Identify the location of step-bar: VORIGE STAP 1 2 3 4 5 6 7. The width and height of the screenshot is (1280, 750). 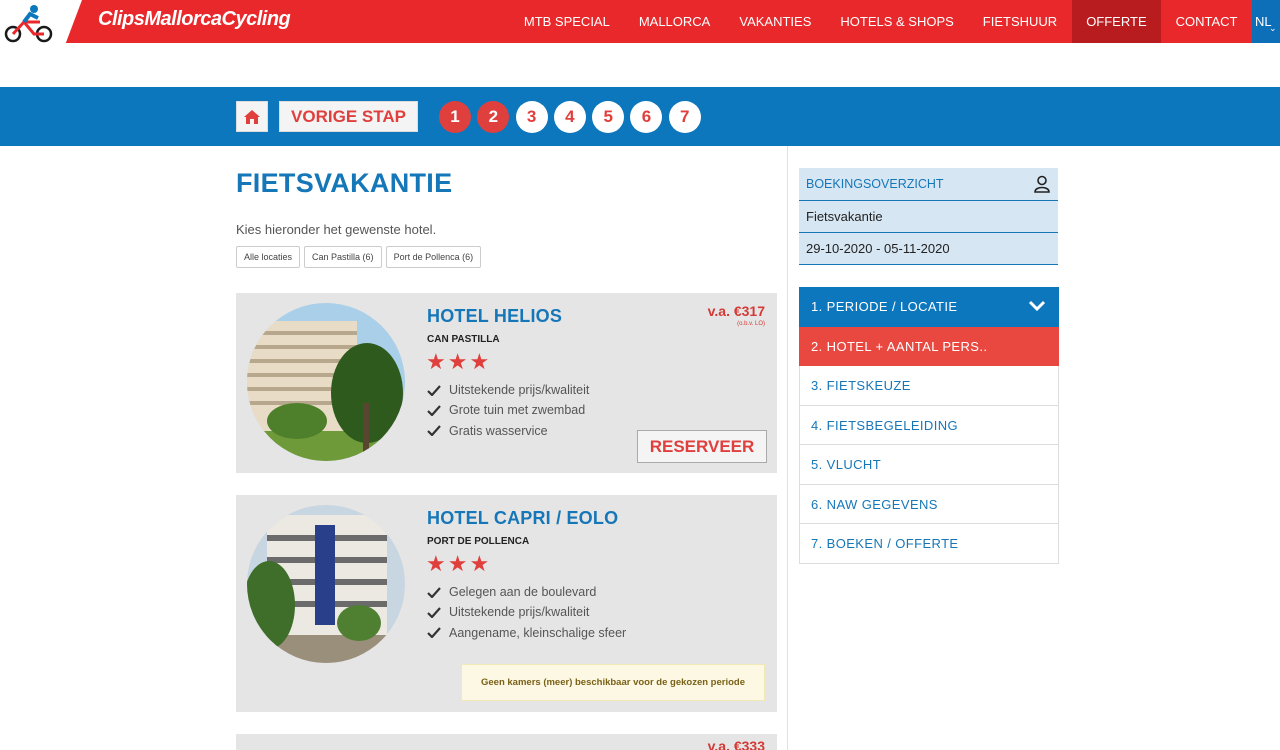
(640, 116).